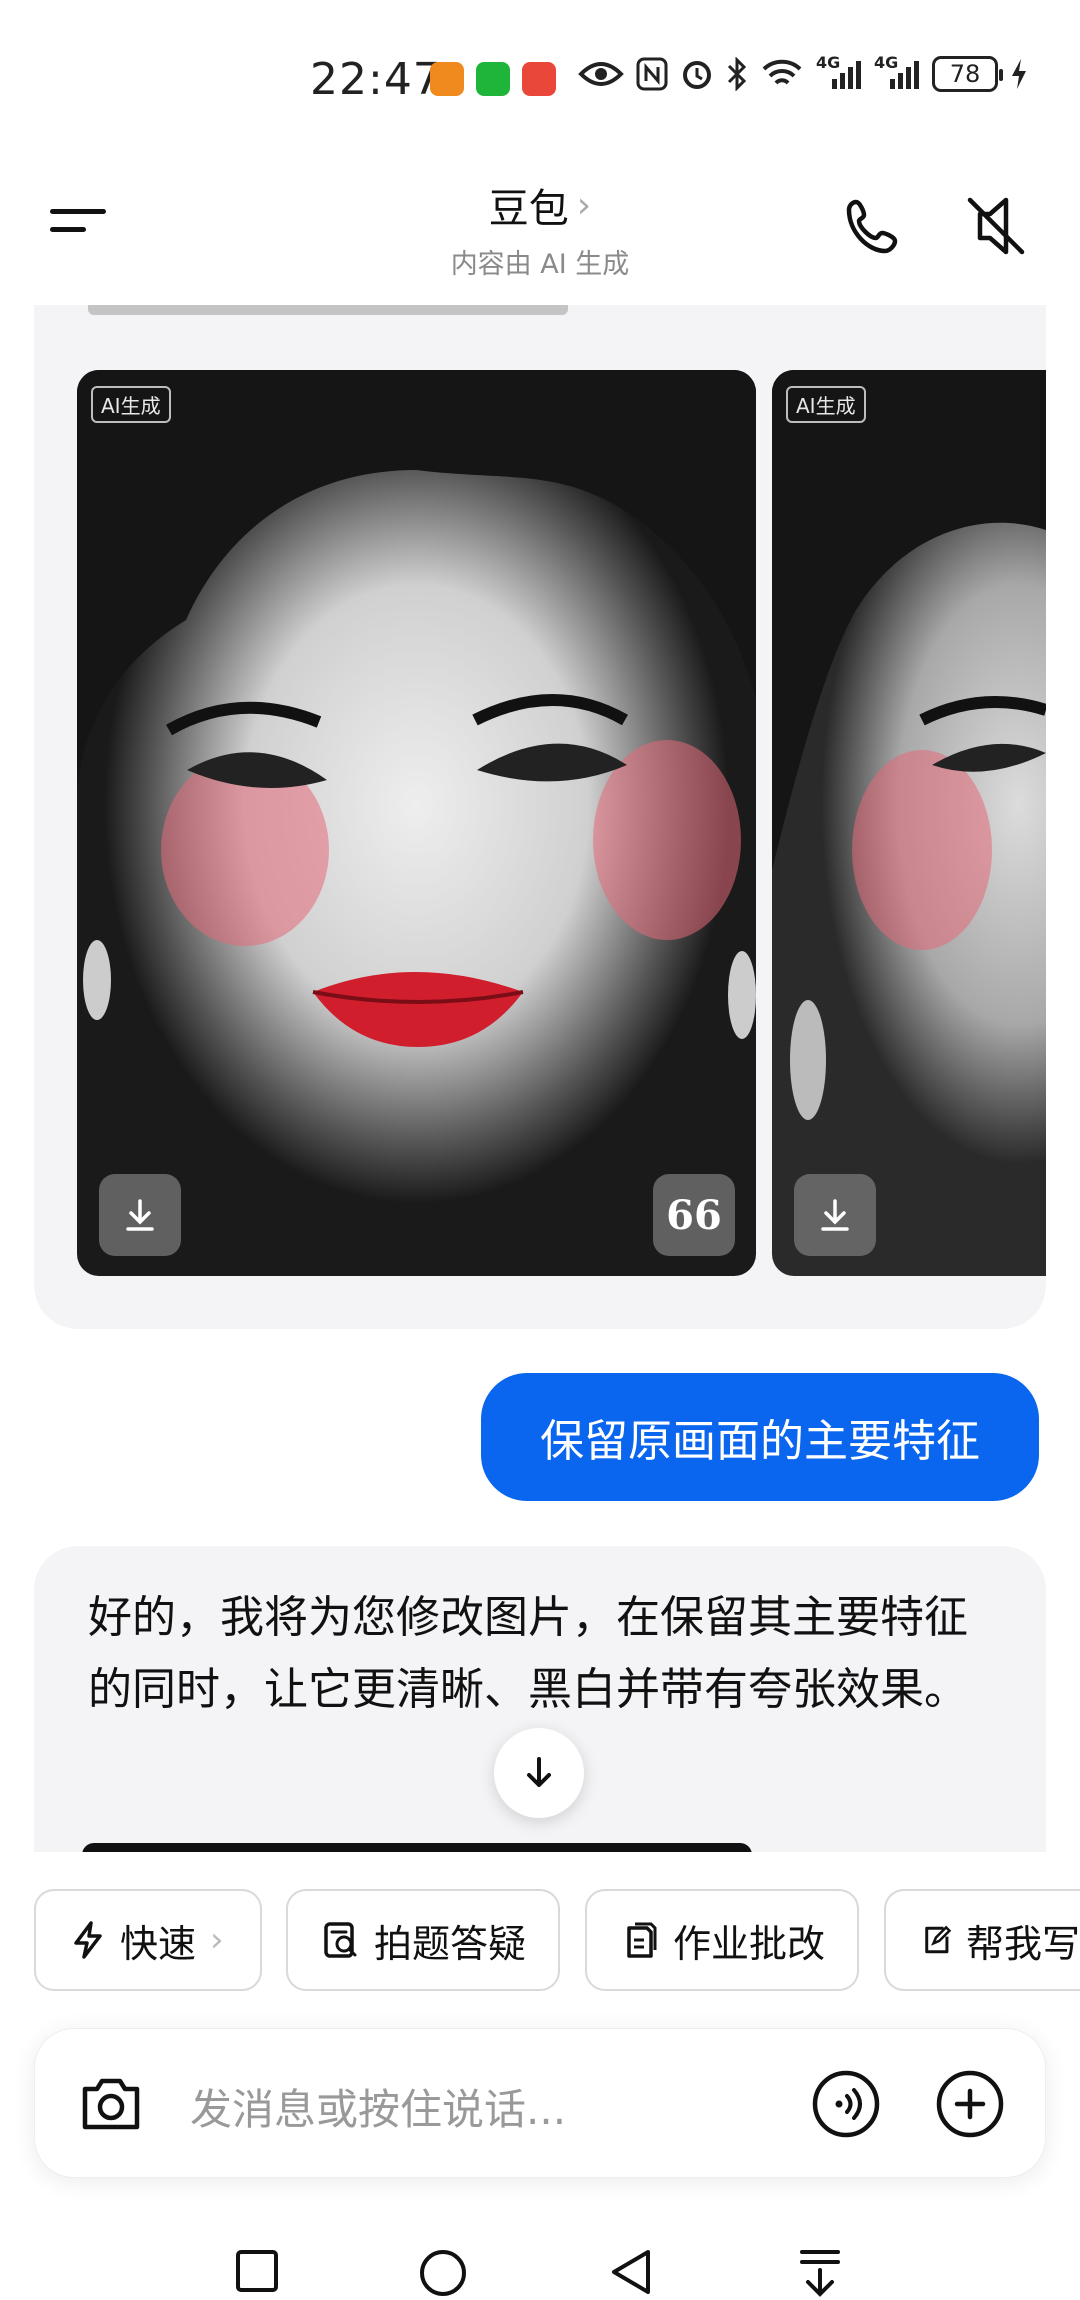  I want to click on status-bar: 22:47 4G 4G 78, so click(540, 75).